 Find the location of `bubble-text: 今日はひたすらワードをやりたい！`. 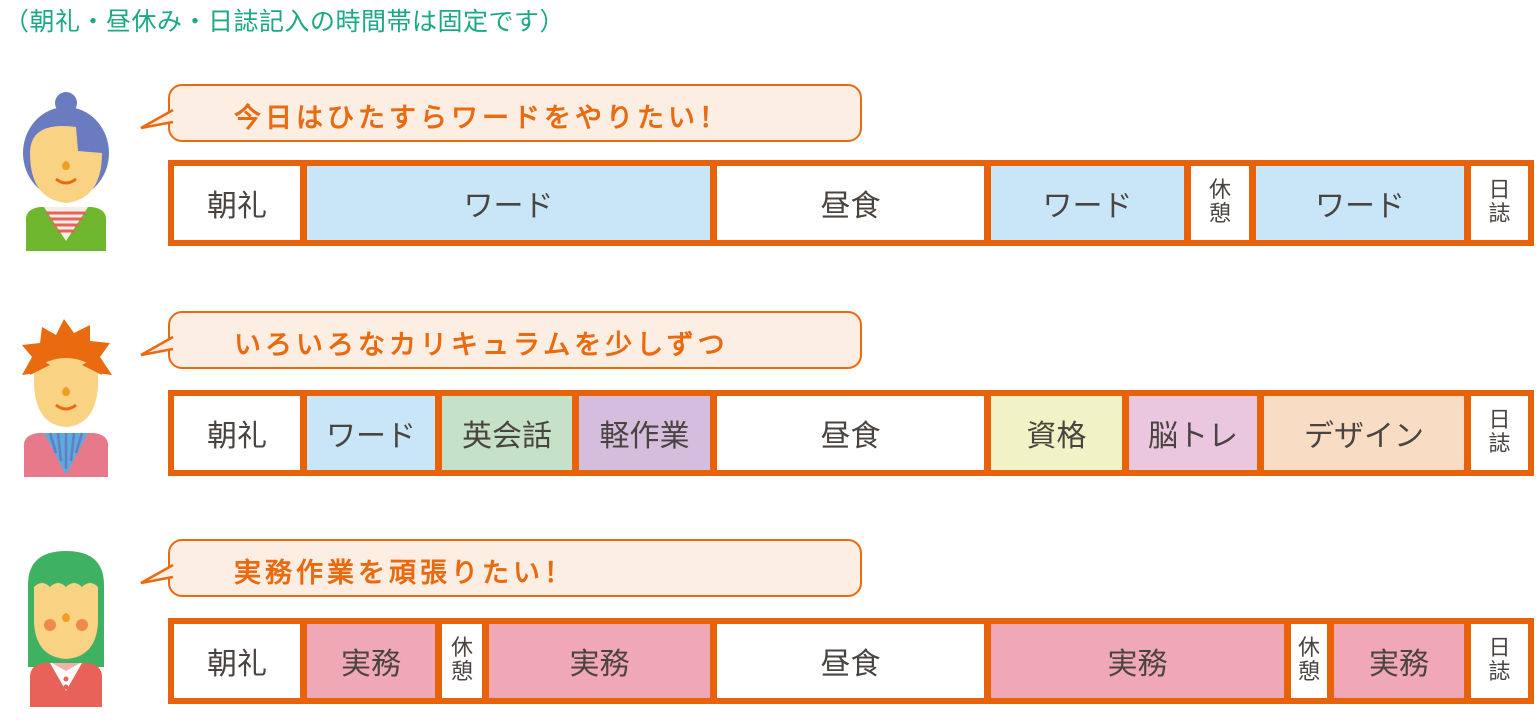

bubble-text: 今日はひたすらワードをやりたい！ is located at coordinates (482, 118).